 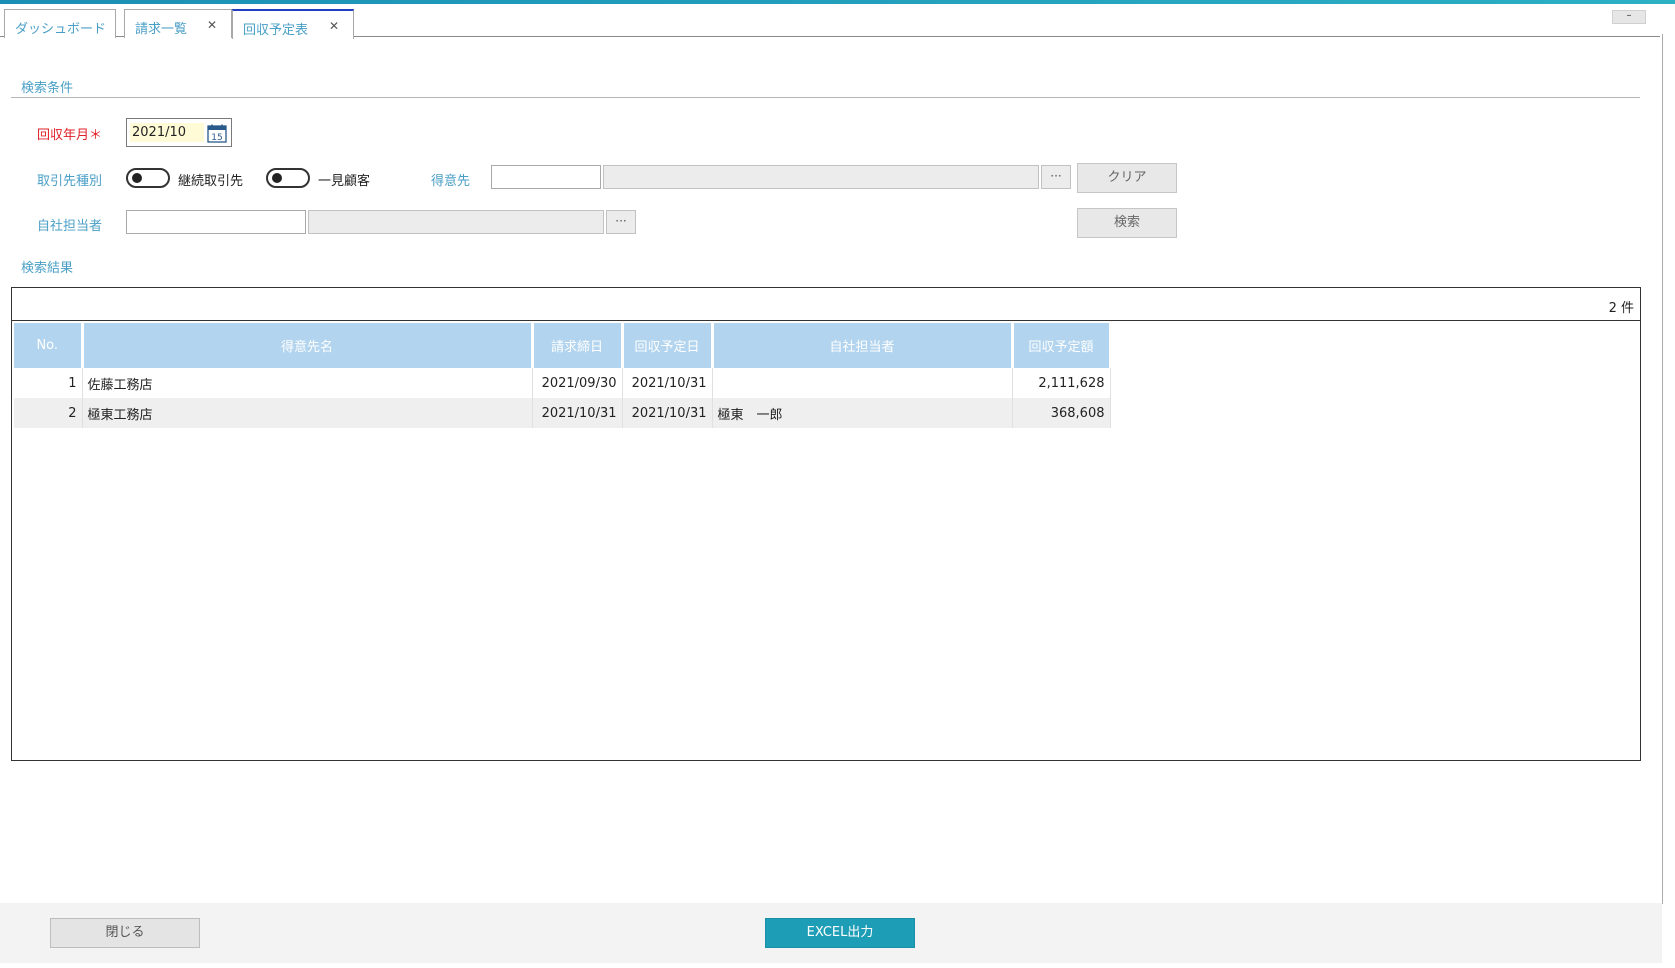 What do you see at coordinates (47, 88) in the screenshot?
I see `search-section-title: 検索条件` at bounding box center [47, 88].